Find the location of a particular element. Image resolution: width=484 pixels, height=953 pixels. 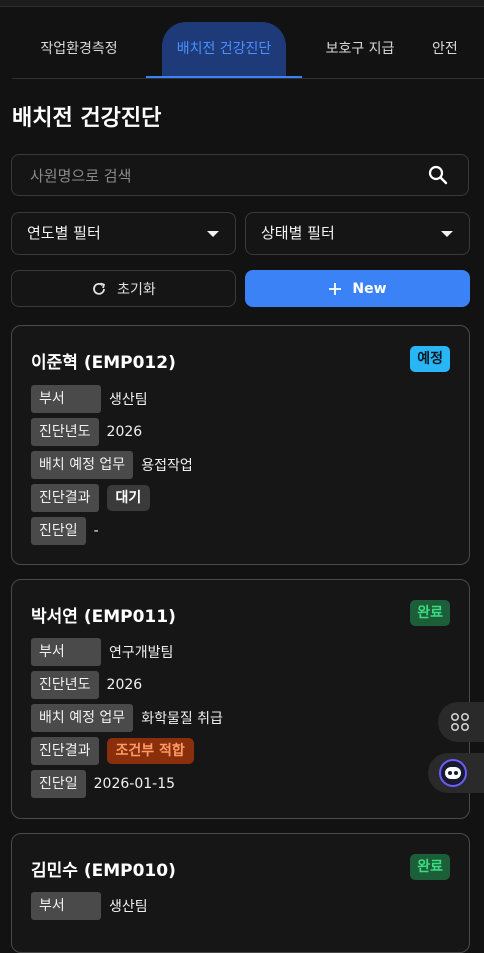

assistant-icon is located at coordinates (453, 773).